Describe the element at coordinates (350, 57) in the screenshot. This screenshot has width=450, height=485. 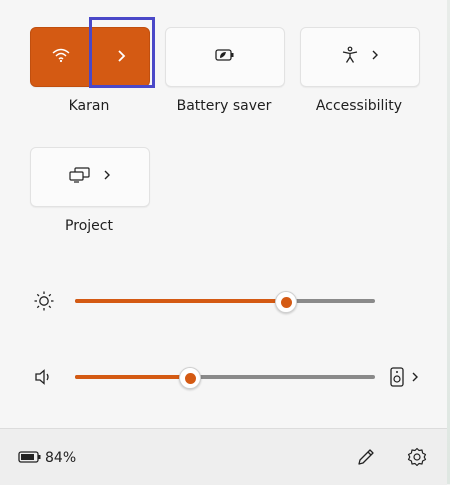
I see `accessibility-icon` at that location.